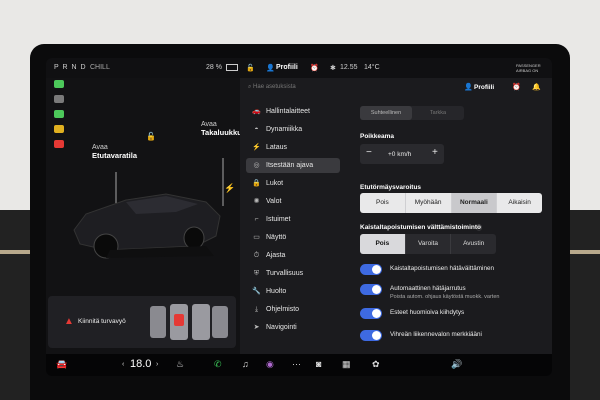 Image resolution: width=600 pixels, height=400 pixels. What do you see at coordinates (293, 255) in the screenshot?
I see `menu-item-ajasta: ⏱ Ajasta` at bounding box center [293, 255].